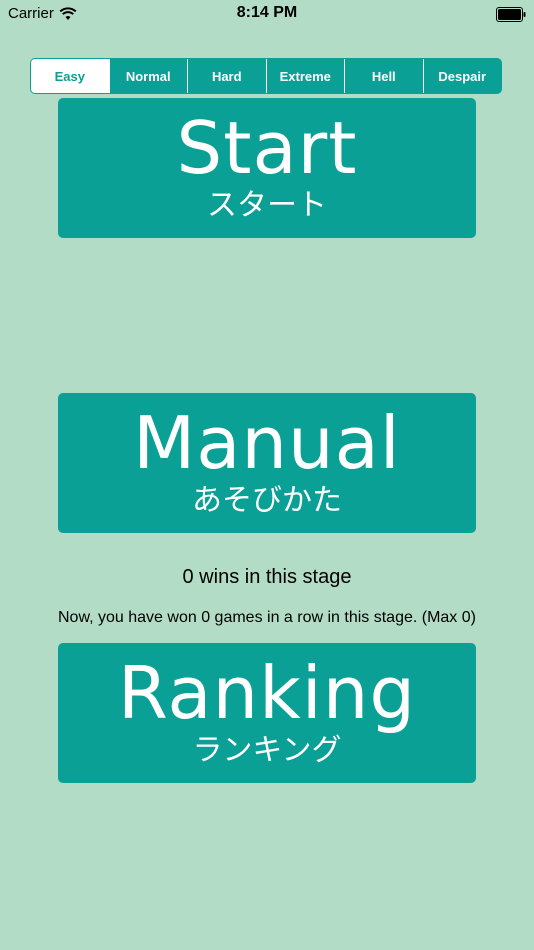 The height and width of the screenshot is (950, 534). Describe the element at coordinates (148, 76) in the screenshot. I see `difficulty-normal: Normal` at that location.